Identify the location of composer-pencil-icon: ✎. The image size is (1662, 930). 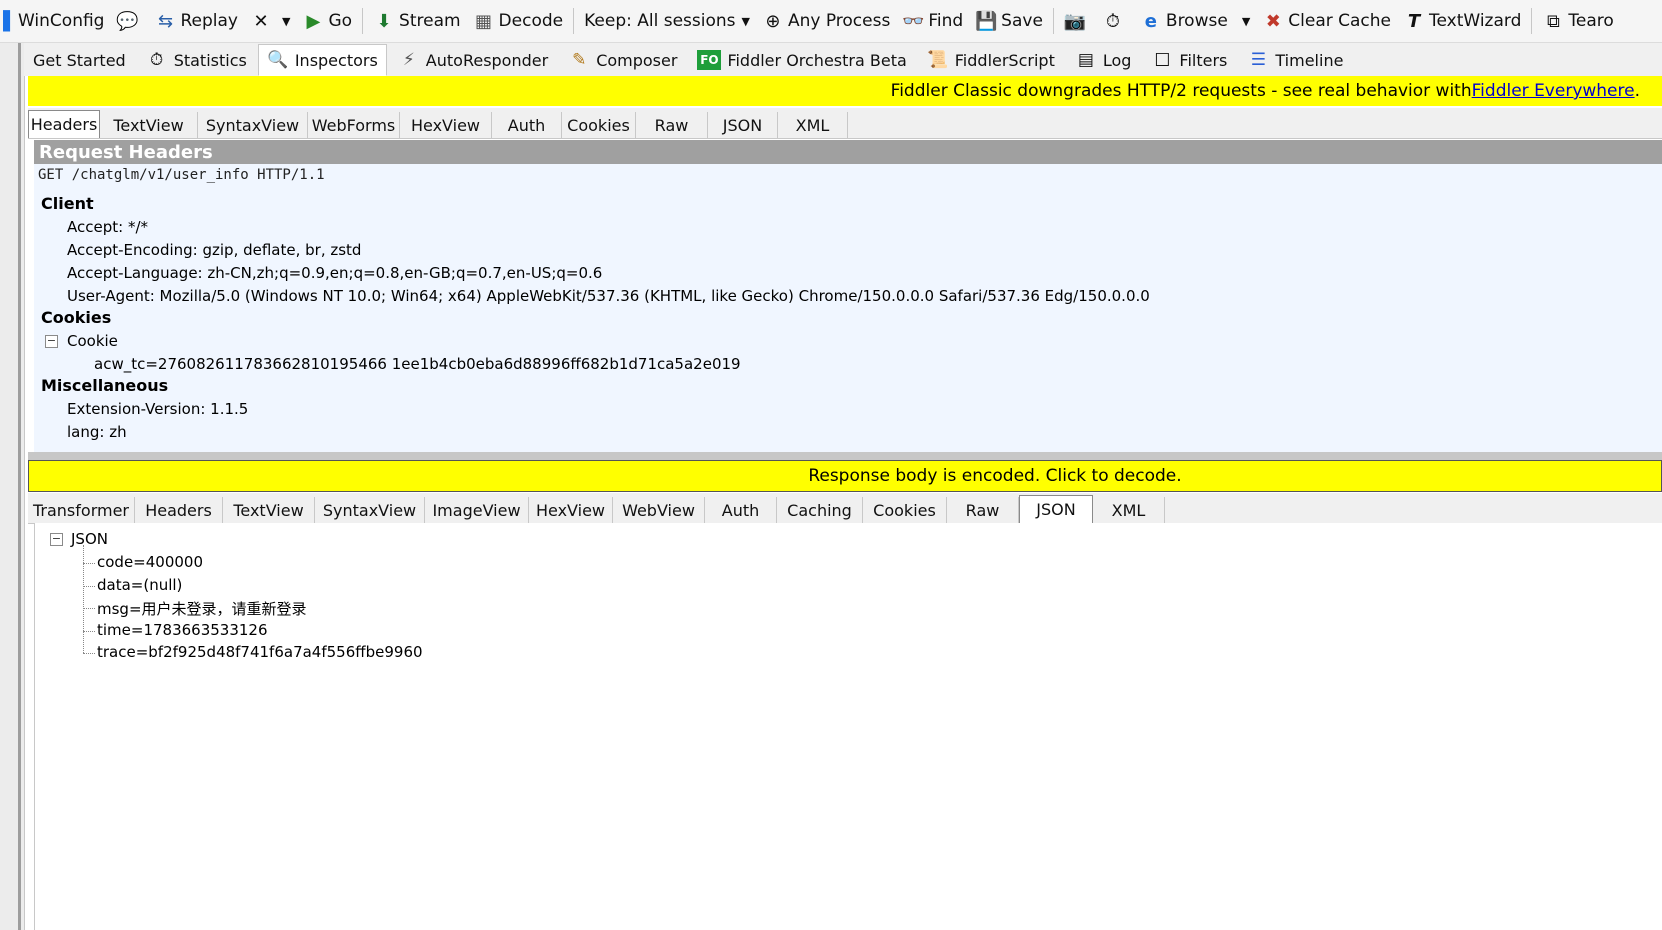
(579, 60).